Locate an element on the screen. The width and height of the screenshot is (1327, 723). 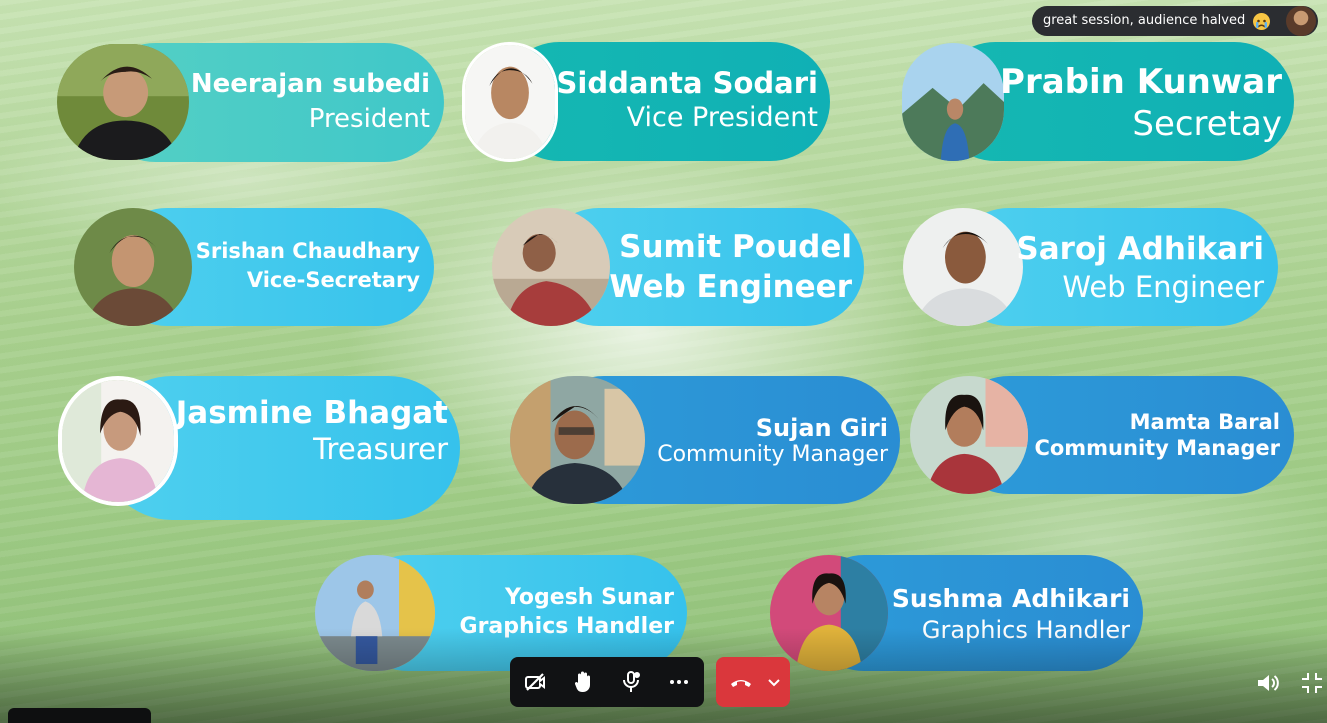
chat-toast: great session, audience halved is located at coordinates (1175, 21).